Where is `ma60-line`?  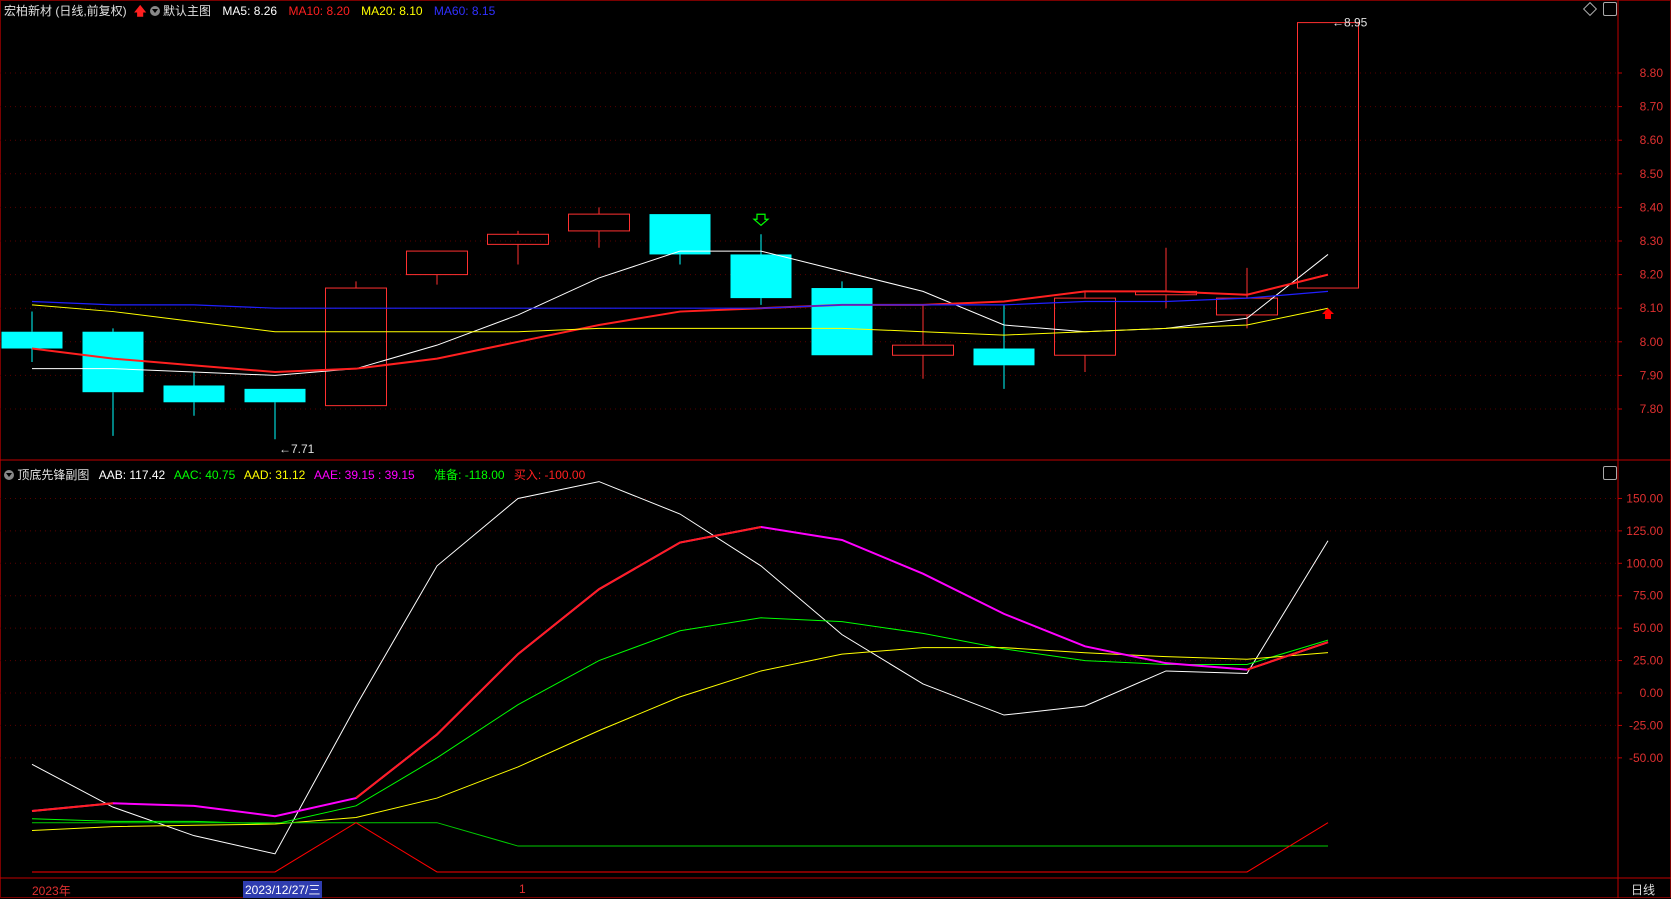
ma60-line is located at coordinates (680, 299).